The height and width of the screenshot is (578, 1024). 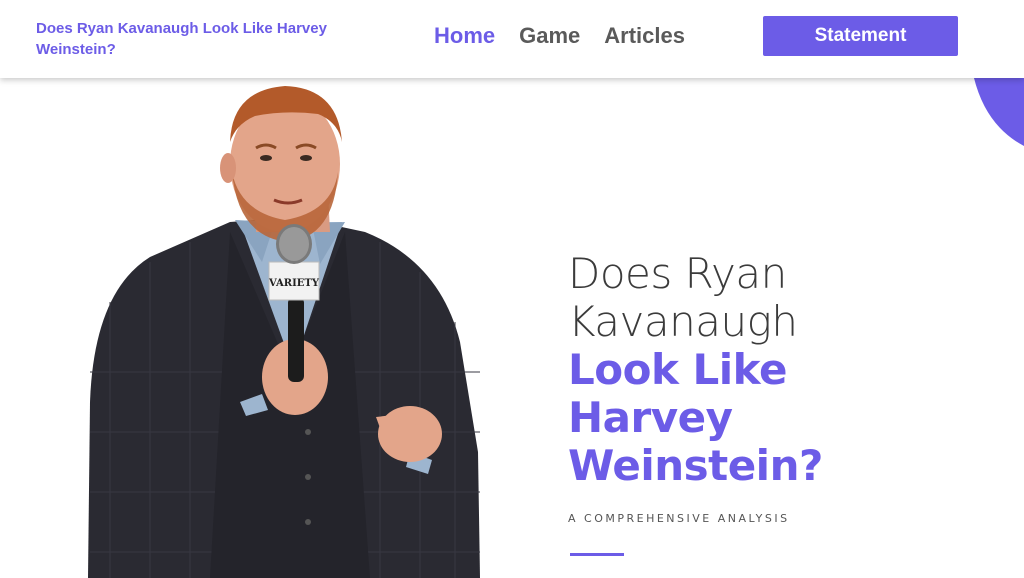 I want to click on main-nav: Home Game Articles, so click(x=559, y=36).